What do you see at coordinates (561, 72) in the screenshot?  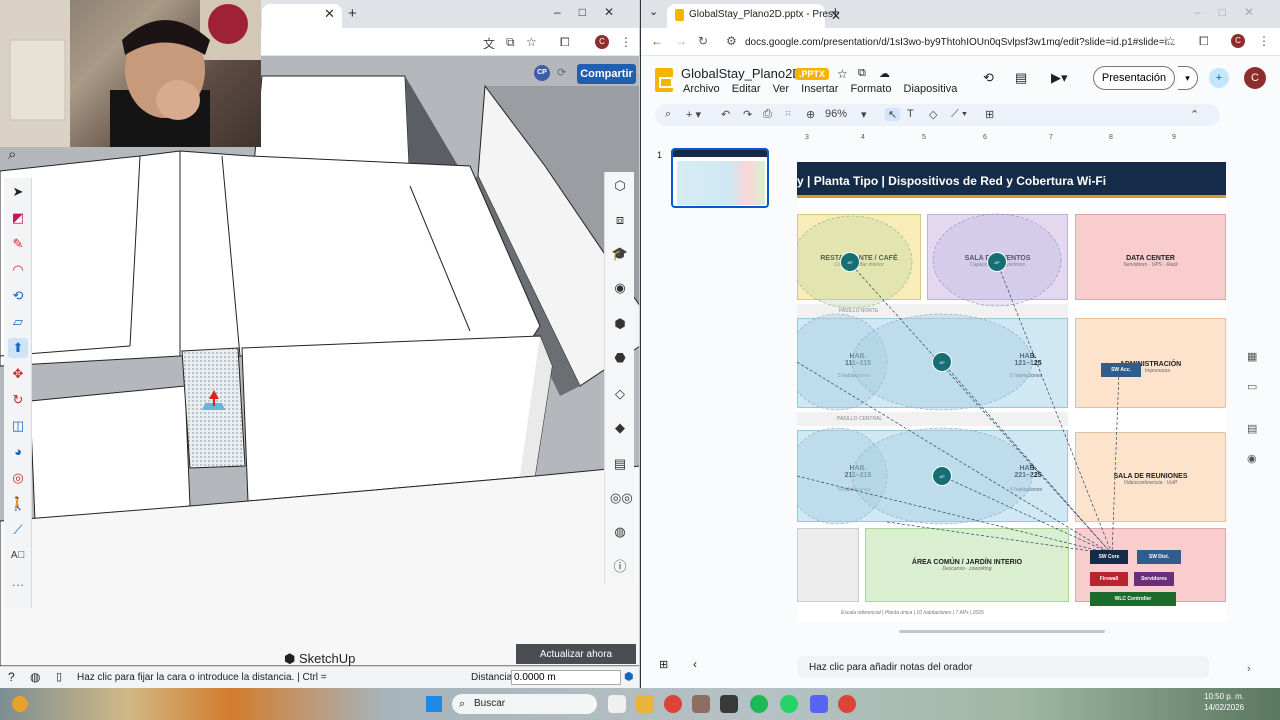 I see `collaboration-icon: ⟳` at bounding box center [561, 72].